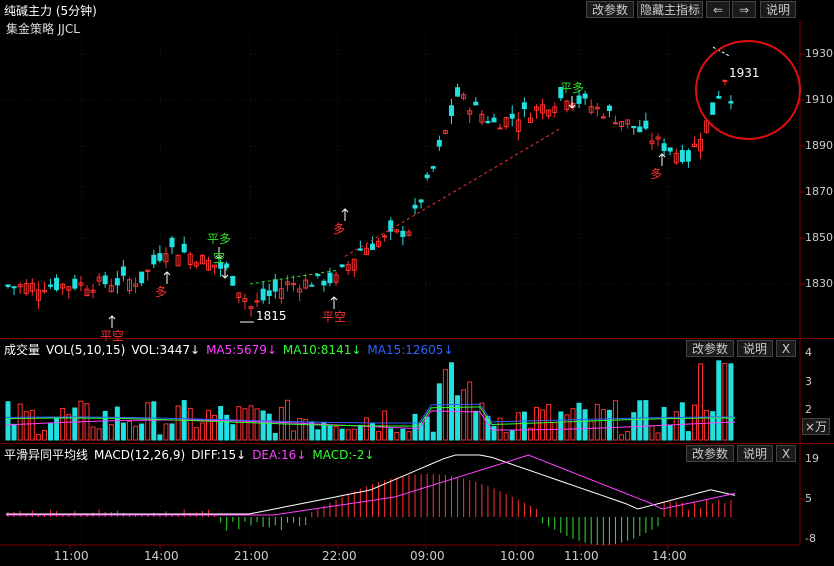 The image size is (834, 566). What do you see at coordinates (744, 73) in the screenshot?
I see `high-price-label: 1931` at bounding box center [744, 73].